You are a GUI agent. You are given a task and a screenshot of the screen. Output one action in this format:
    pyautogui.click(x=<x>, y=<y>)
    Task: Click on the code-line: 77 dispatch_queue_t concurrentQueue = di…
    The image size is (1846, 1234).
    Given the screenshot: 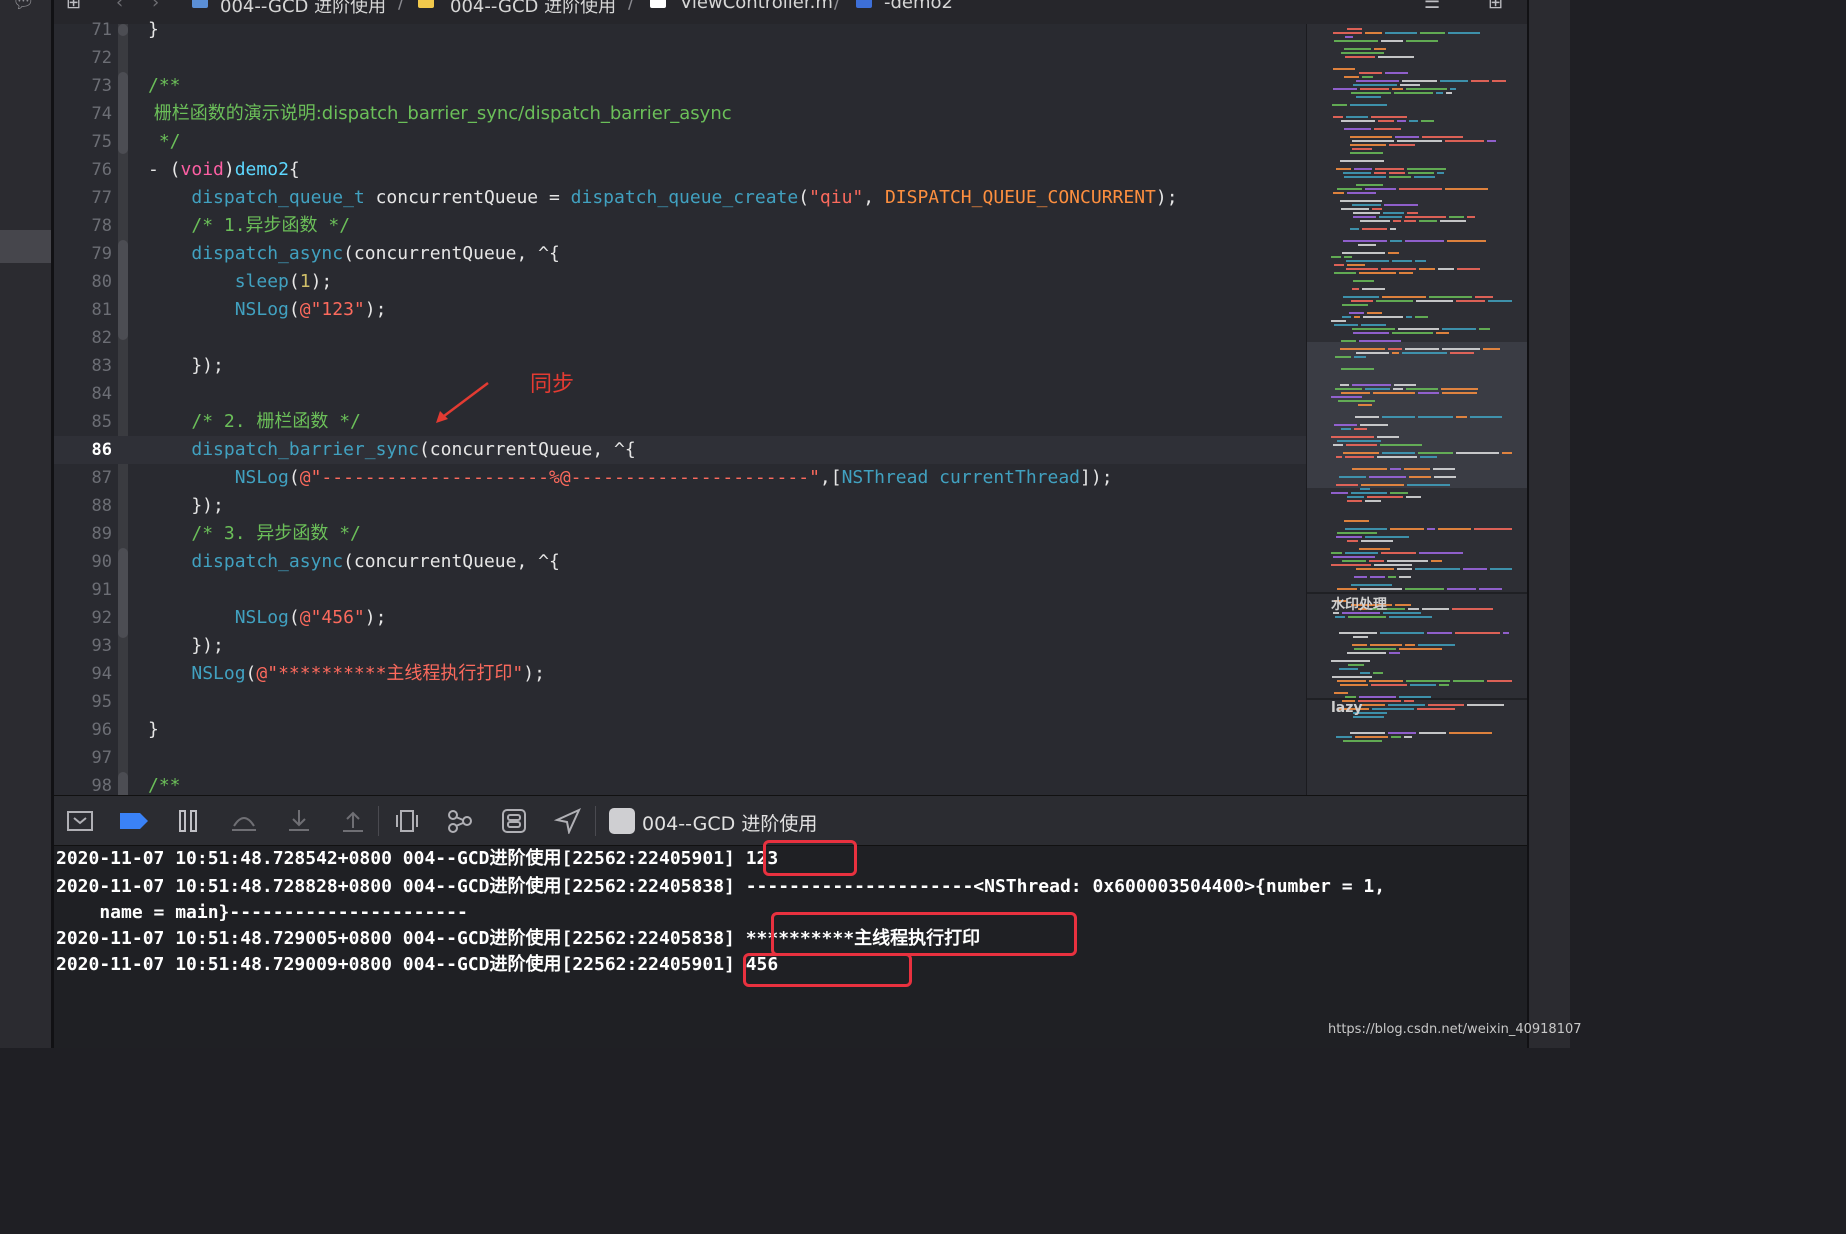 What is the action you would take?
    pyautogui.click(x=680, y=198)
    